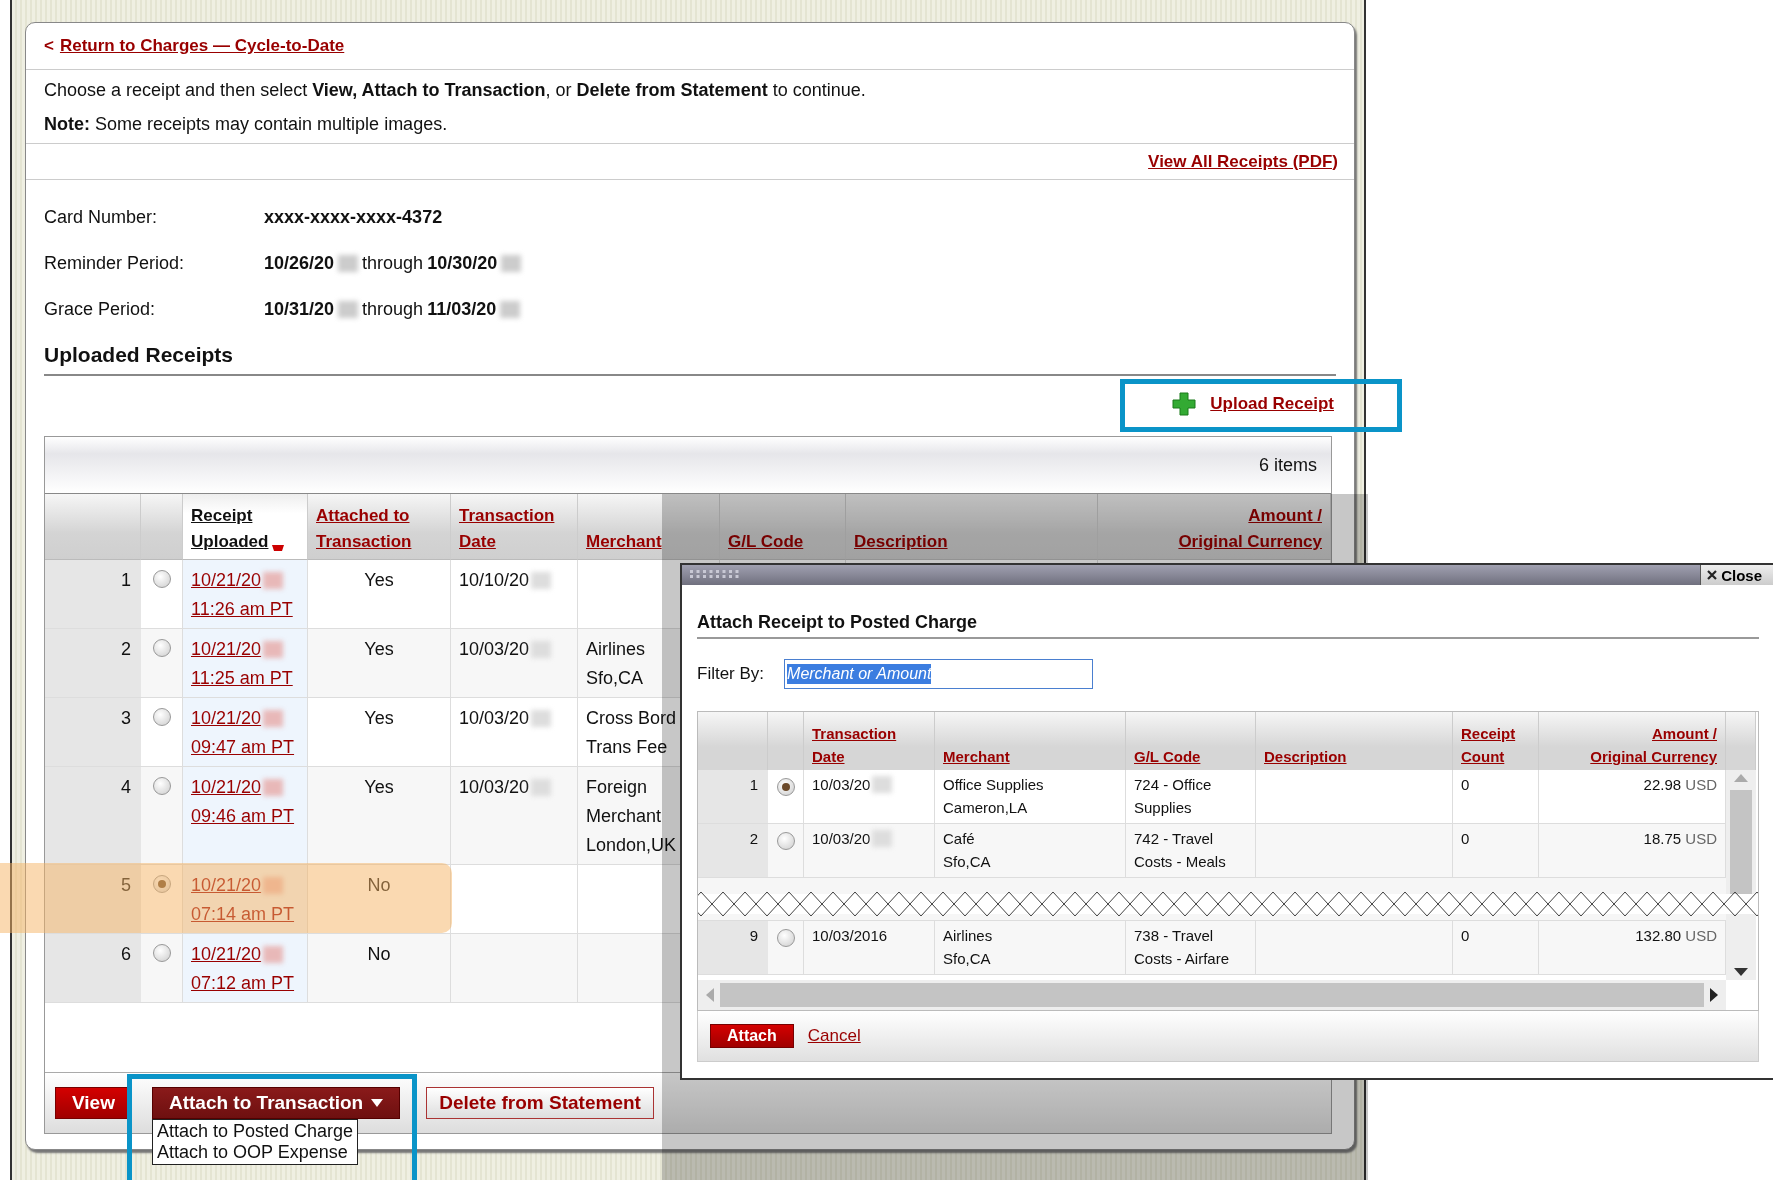 The height and width of the screenshot is (1180, 1773). Describe the element at coordinates (624, 816) in the screenshot. I see `merchant-text: Merchant` at that location.